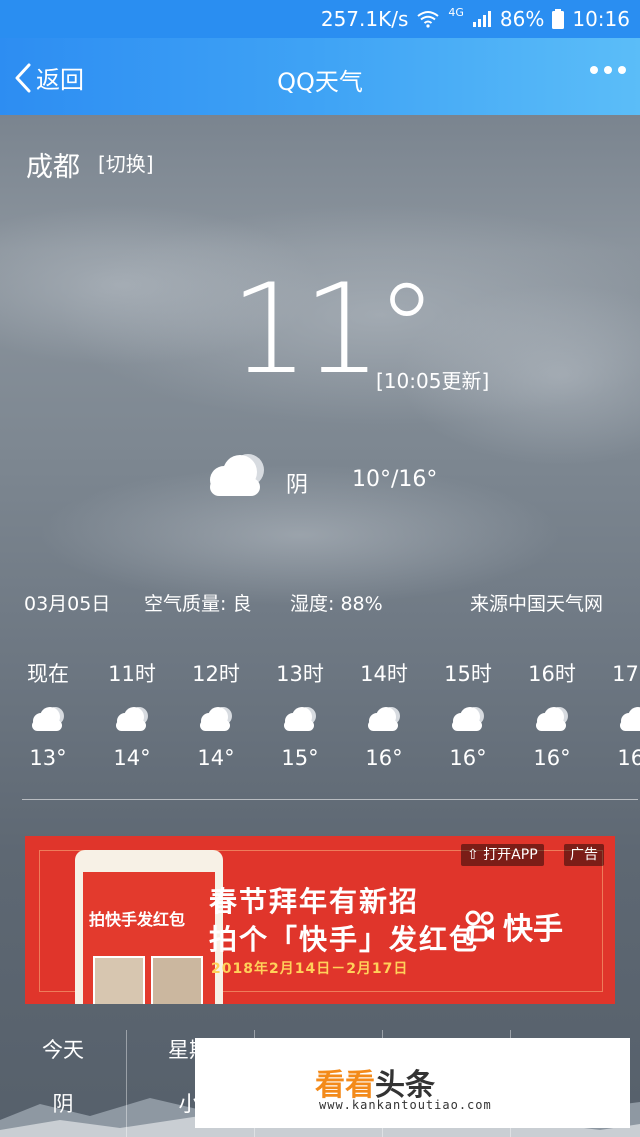 The height and width of the screenshot is (1137, 640). What do you see at coordinates (132, 674) in the screenshot?
I see `hourly-time: 11时` at bounding box center [132, 674].